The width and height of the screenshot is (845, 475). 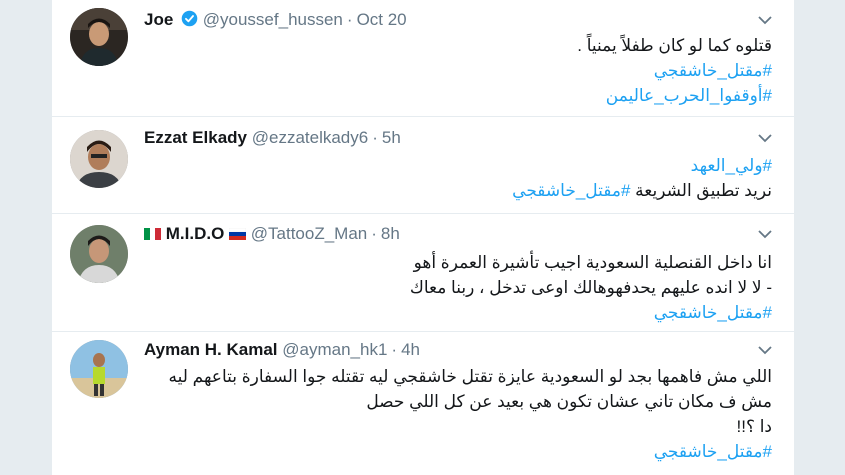 I want to click on author-handle: @ayman_hk1, so click(x=334, y=349).